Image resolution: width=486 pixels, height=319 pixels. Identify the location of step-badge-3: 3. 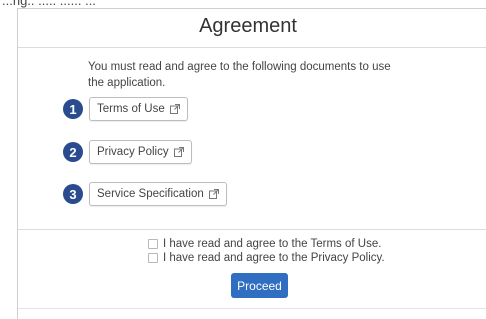
(73, 194).